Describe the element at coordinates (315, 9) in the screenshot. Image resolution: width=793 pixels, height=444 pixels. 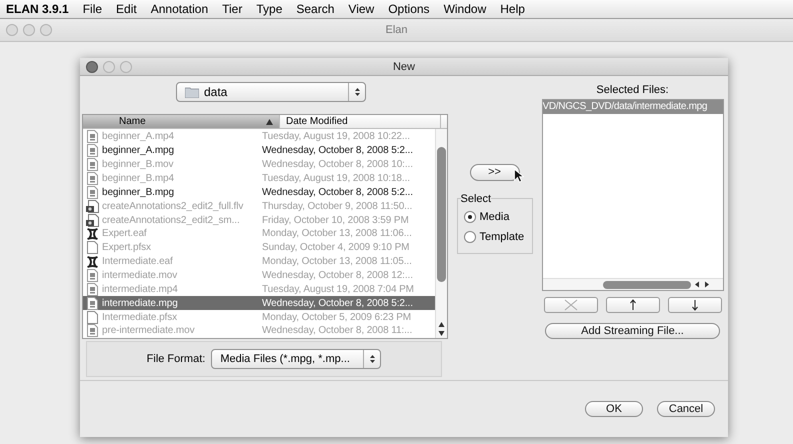
I see `menu-item: Search` at that location.